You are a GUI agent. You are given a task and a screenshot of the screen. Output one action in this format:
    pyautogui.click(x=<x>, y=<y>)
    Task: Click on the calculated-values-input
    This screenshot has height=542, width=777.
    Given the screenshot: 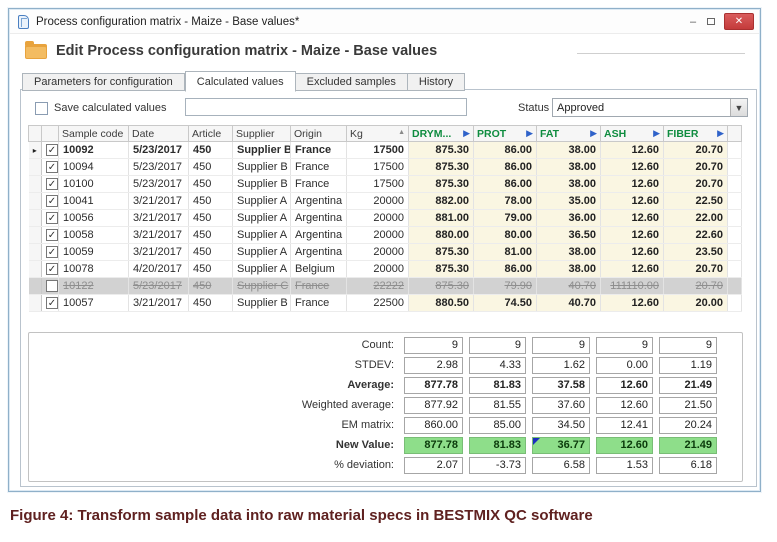 What is the action you would take?
    pyautogui.click(x=326, y=107)
    